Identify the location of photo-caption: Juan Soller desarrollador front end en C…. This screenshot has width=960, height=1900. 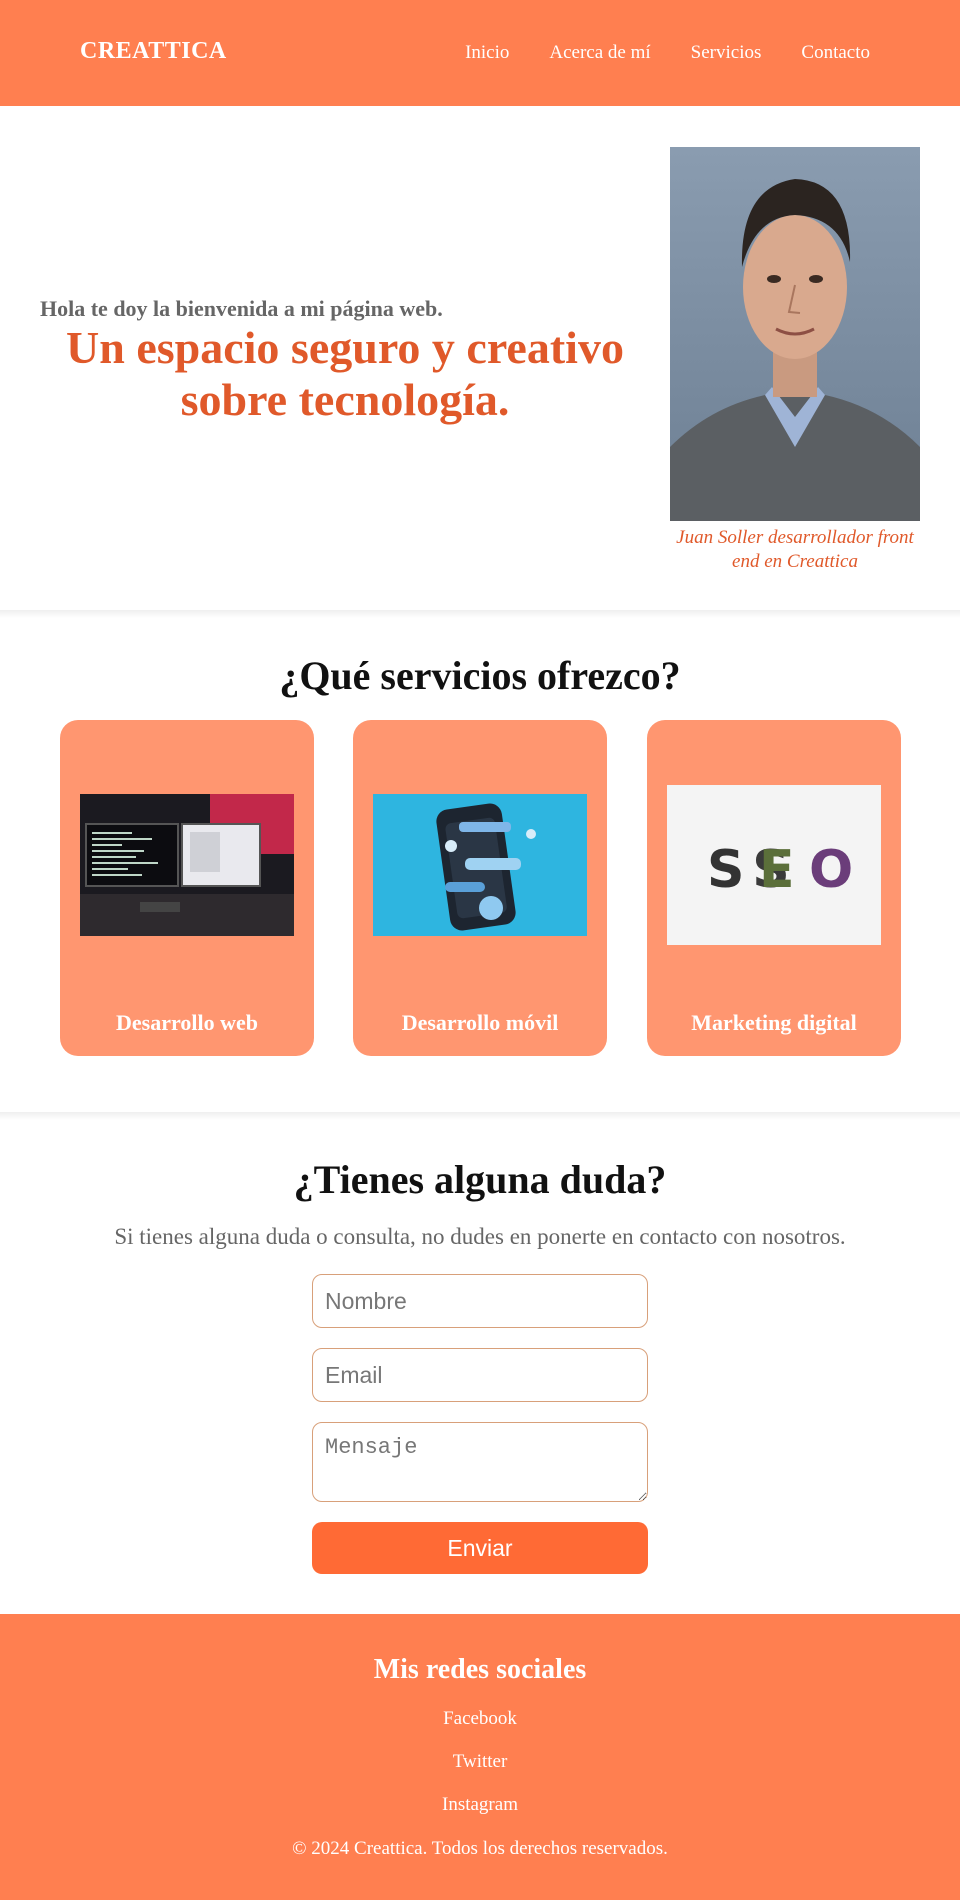
(795, 549).